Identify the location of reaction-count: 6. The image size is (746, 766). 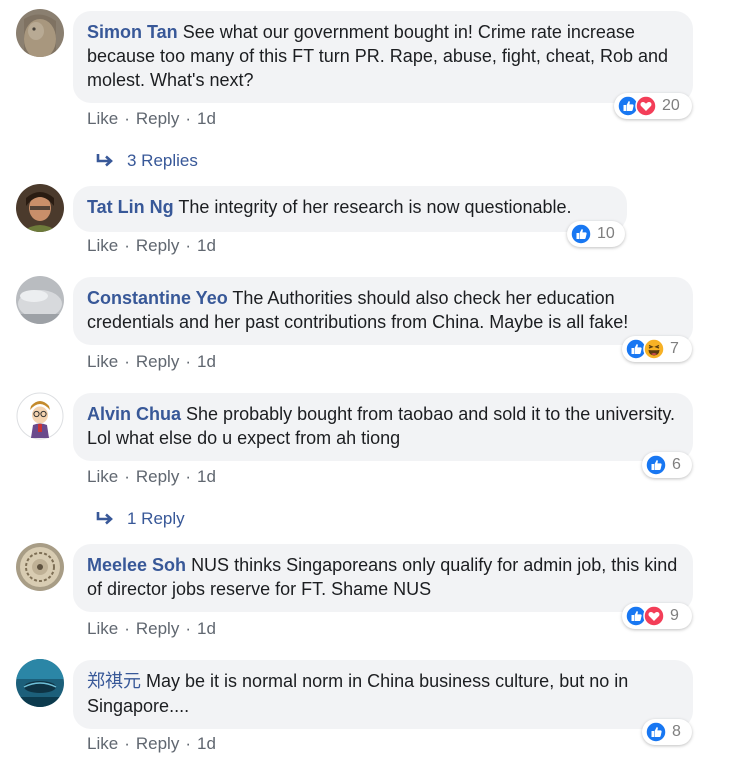
(676, 464).